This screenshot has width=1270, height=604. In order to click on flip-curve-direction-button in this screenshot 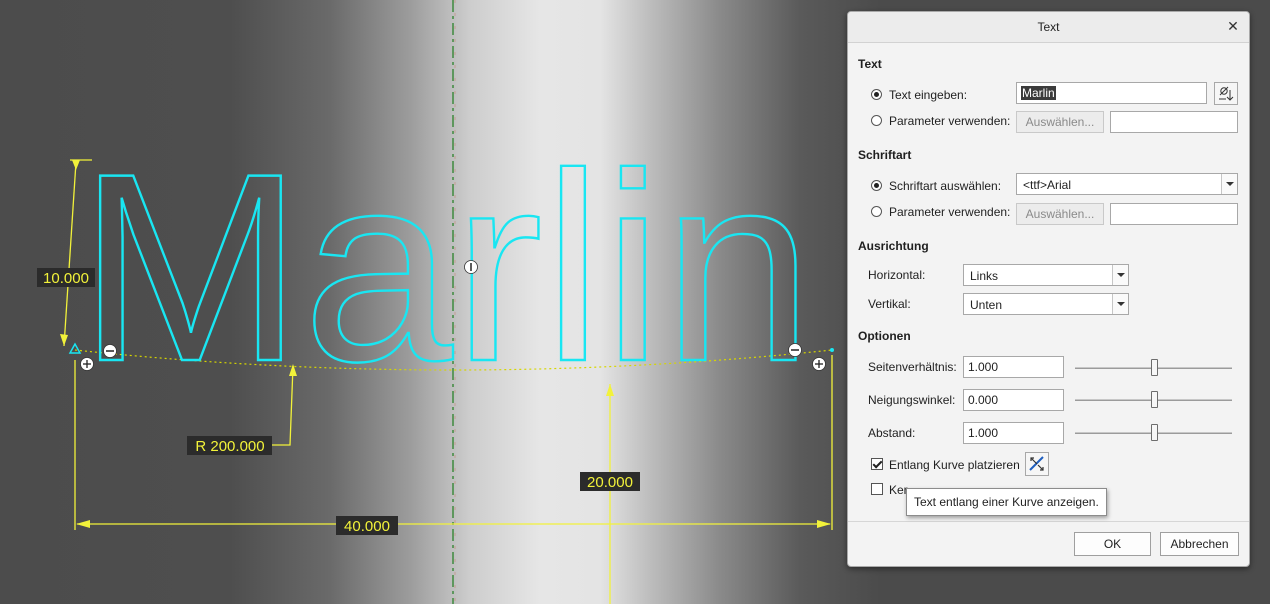, I will do `click(1037, 464)`.